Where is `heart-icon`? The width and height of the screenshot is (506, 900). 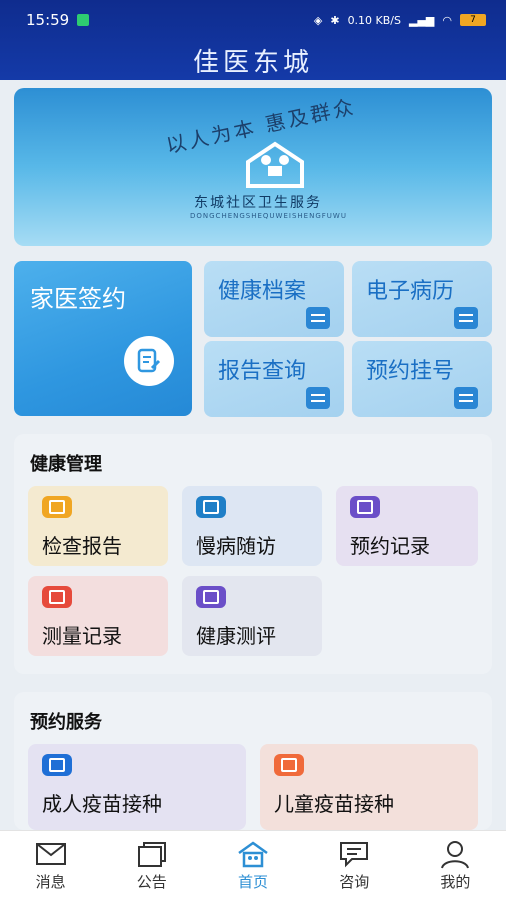
heart-icon is located at coordinates (211, 597).